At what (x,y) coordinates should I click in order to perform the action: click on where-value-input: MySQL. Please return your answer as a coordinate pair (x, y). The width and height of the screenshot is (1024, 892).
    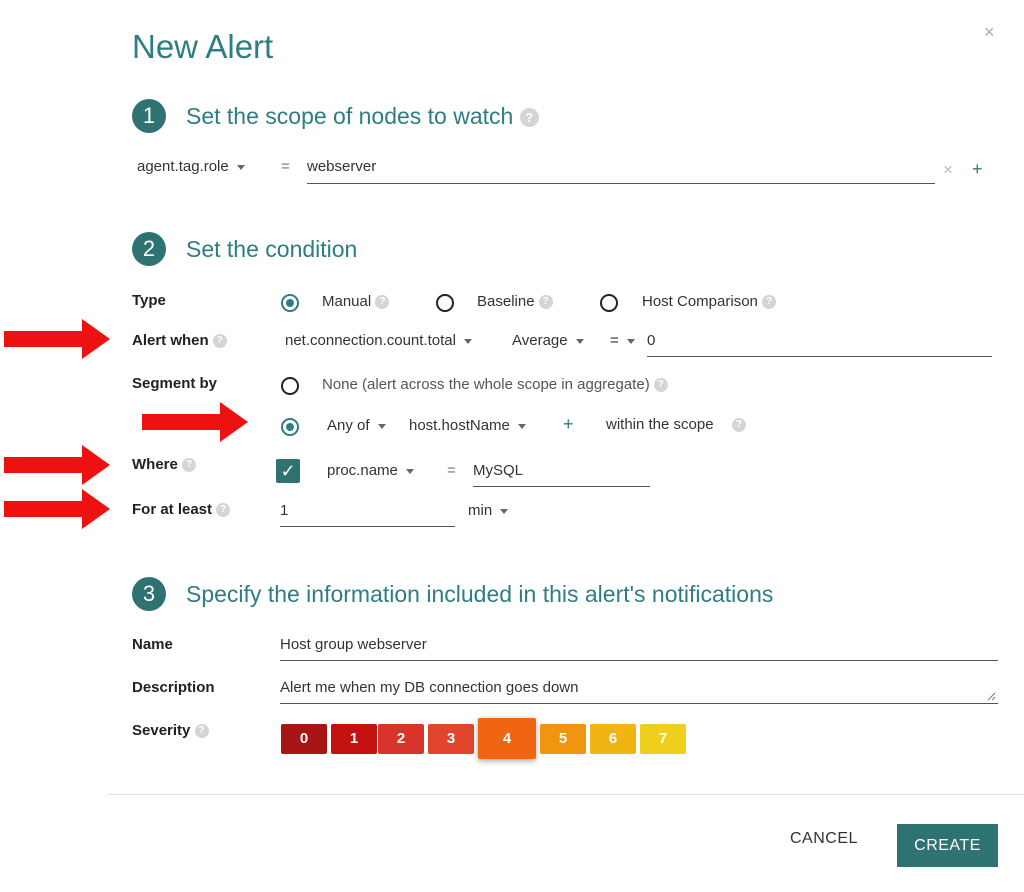
    Looking at the image, I should click on (561, 474).